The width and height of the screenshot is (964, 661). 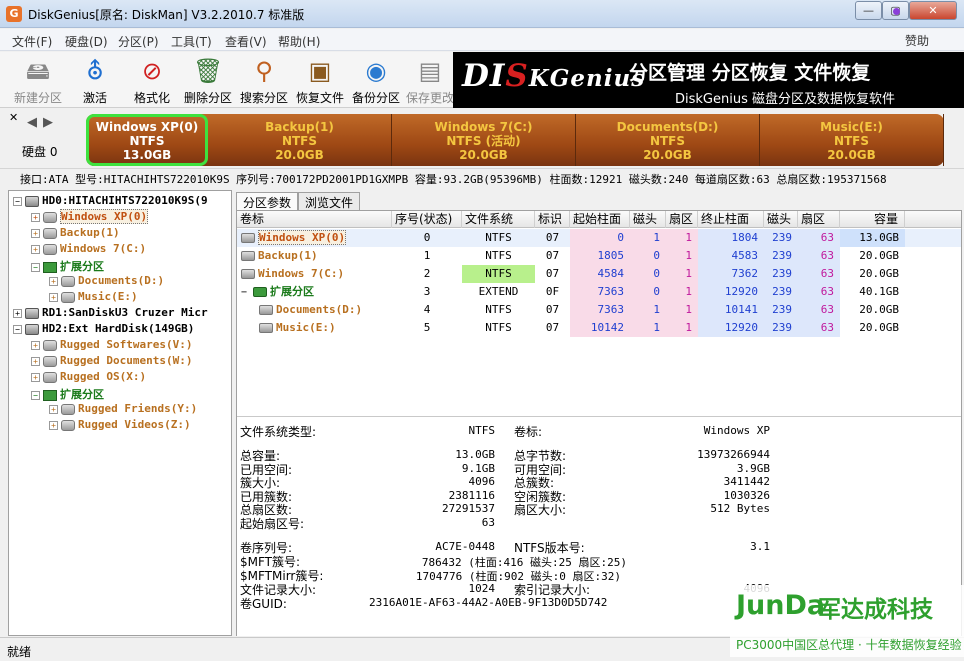 I want to click on column-header: 序号(状态), so click(x=427, y=219).